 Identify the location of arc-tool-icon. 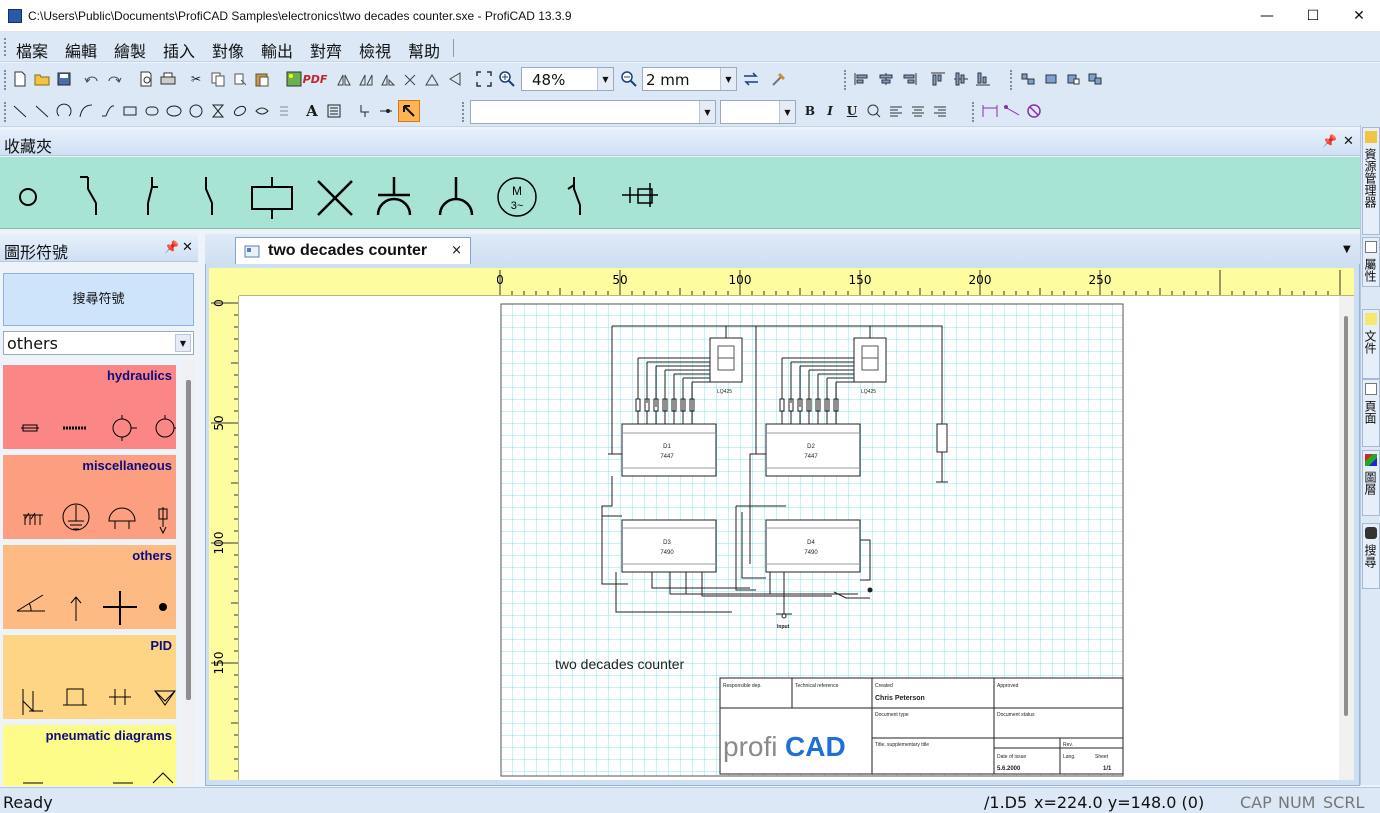
(64, 111).